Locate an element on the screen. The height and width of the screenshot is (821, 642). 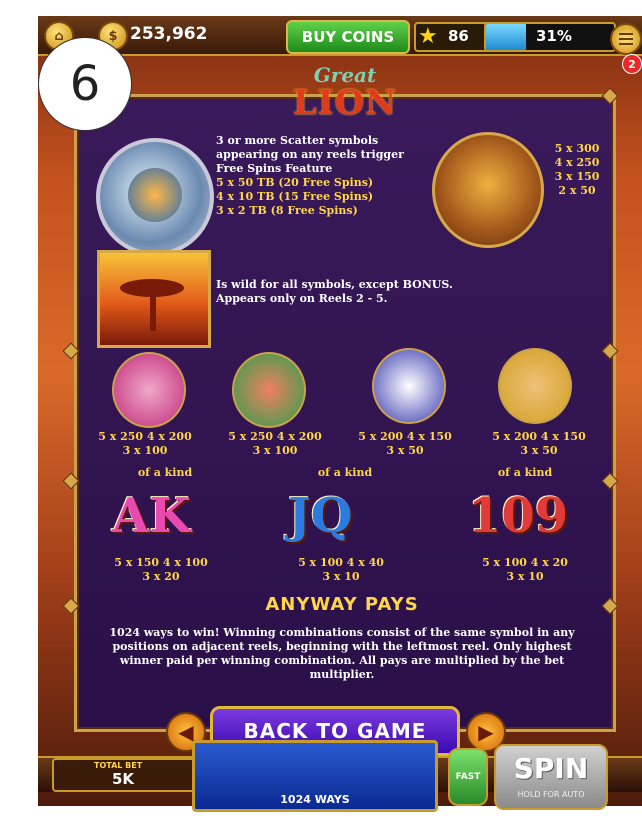
spin-sub-label: HOLD FOR AUTO is located at coordinates (551, 794).